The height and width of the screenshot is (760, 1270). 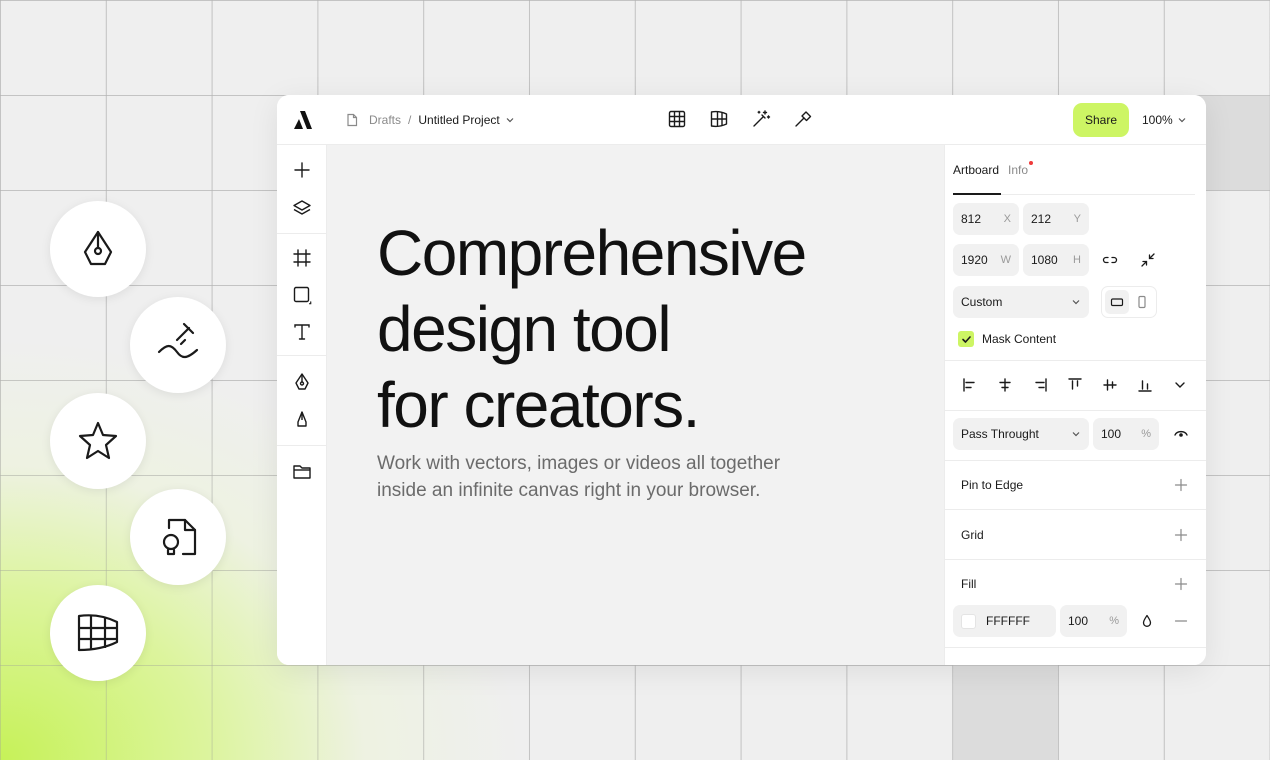 What do you see at coordinates (803, 119) in the screenshot?
I see `hammer-icon` at bounding box center [803, 119].